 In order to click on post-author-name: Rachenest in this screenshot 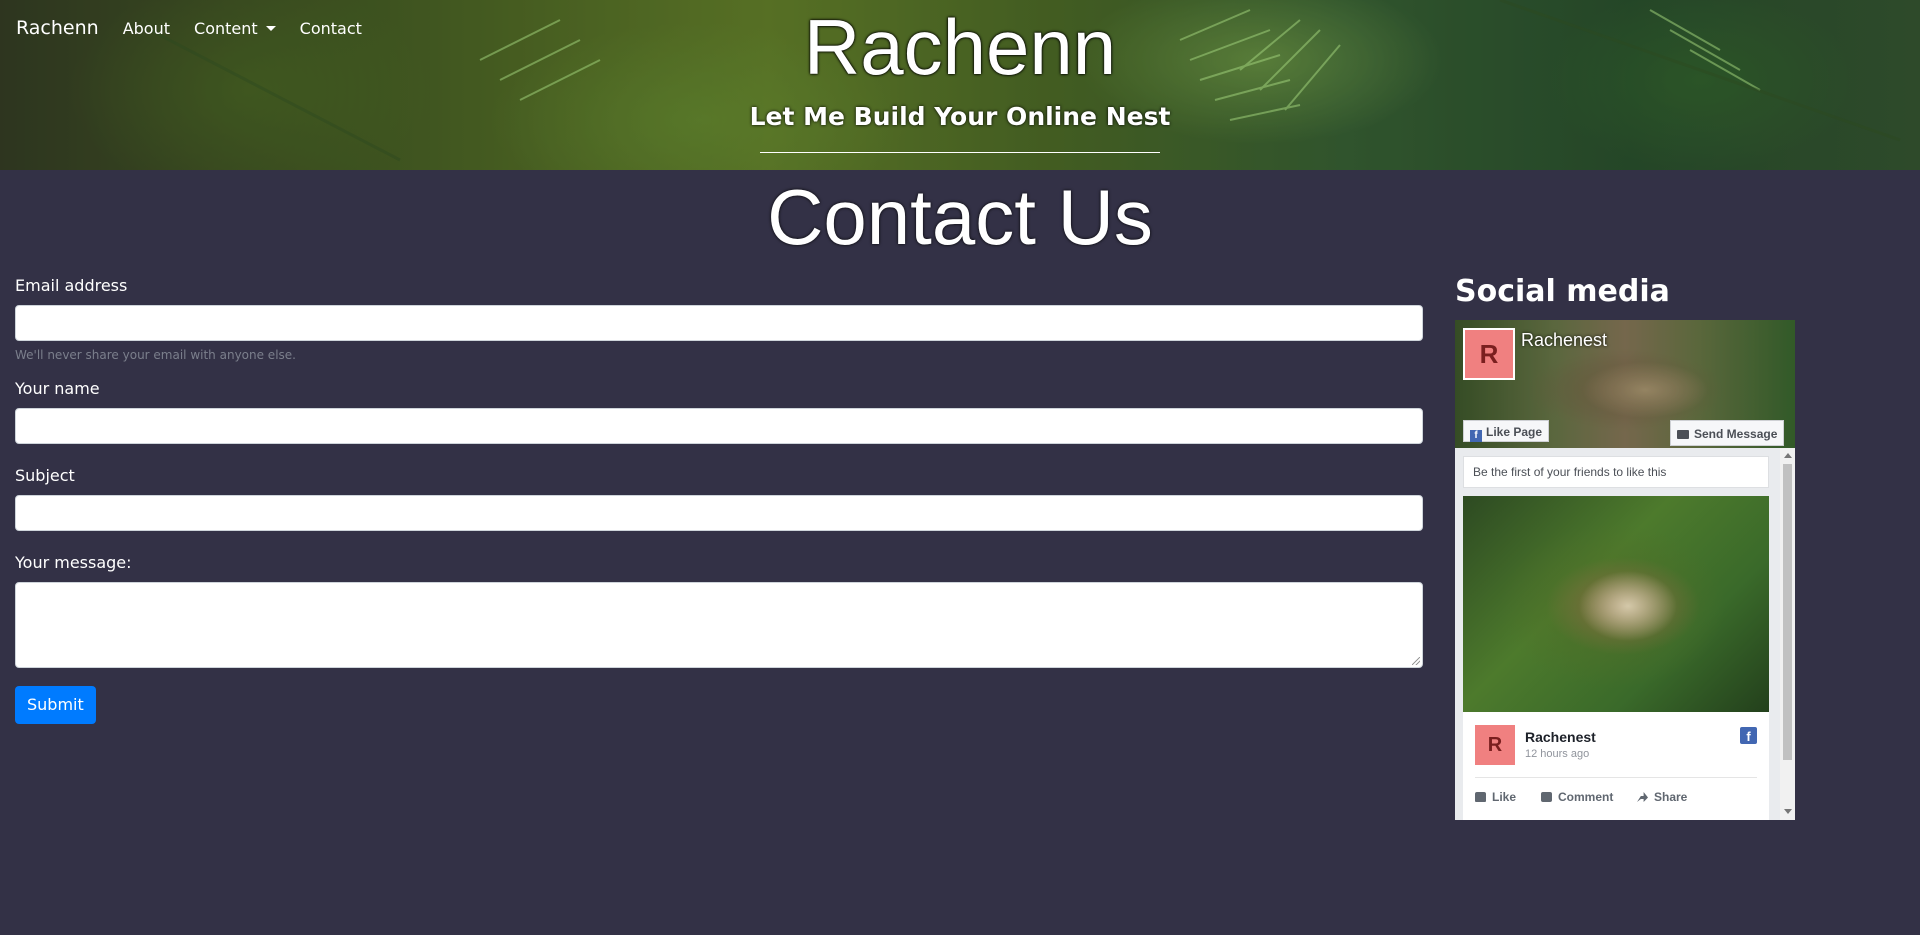, I will do `click(1560, 737)`.